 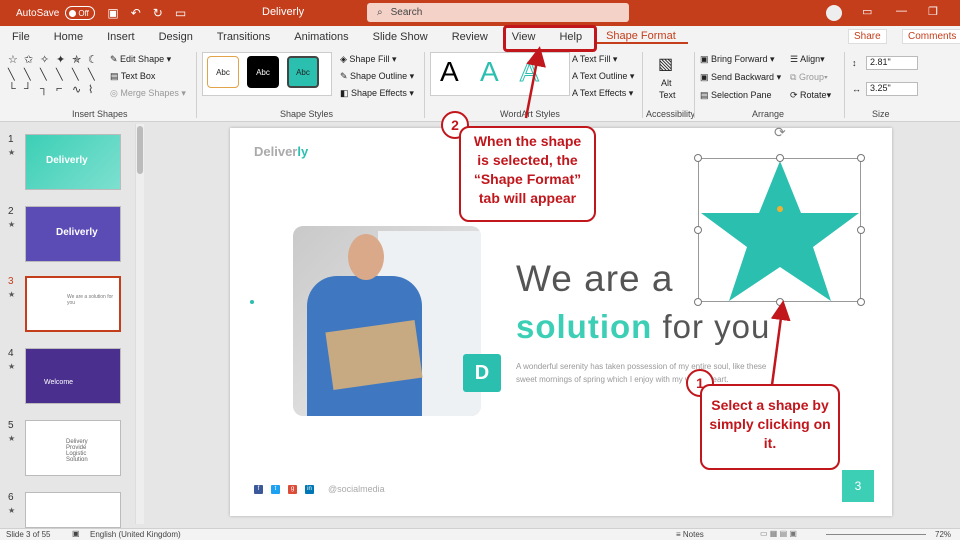 What do you see at coordinates (737, 59) in the screenshot?
I see `bring-forward-button: ▣ Bring Forward ▾` at bounding box center [737, 59].